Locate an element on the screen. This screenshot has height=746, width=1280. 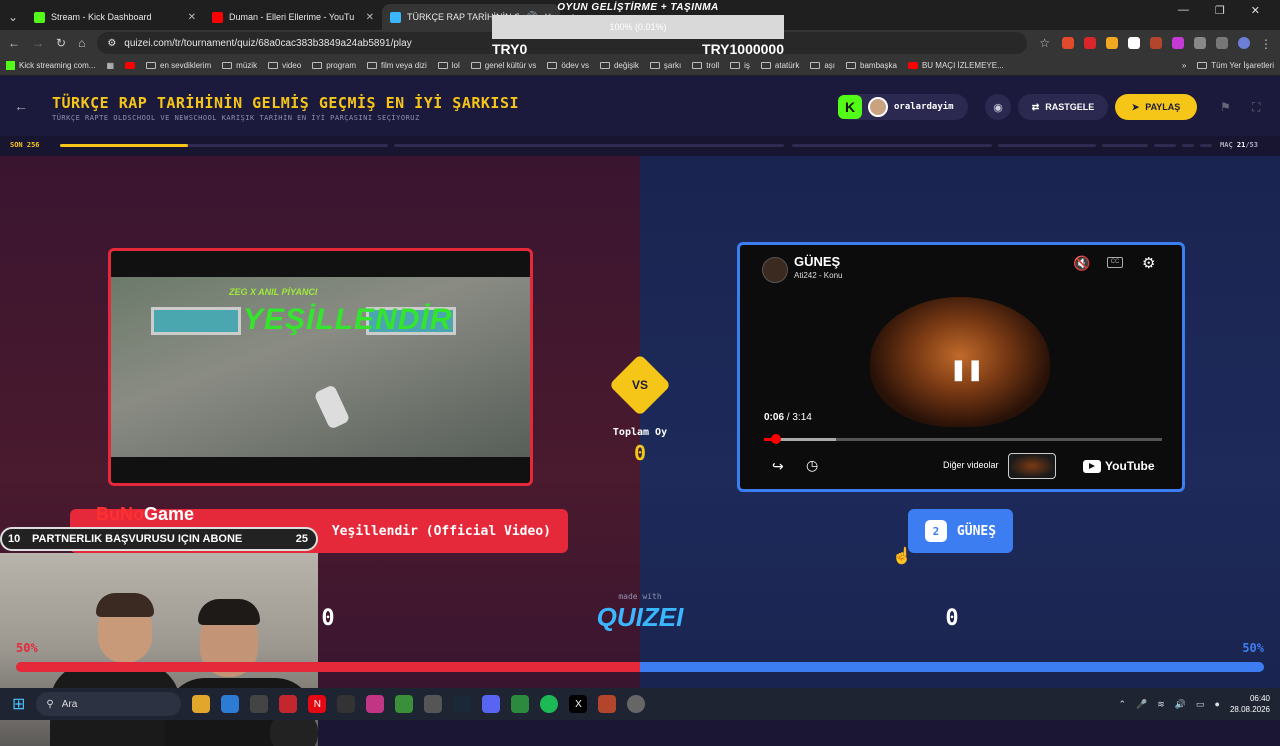
microphone-icon: 🎤 is located at coordinates (1141, 704).